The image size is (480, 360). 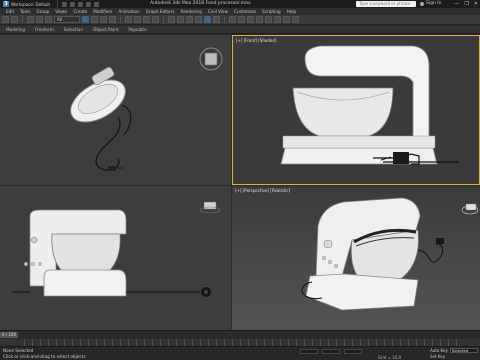 What do you see at coordinates (216, 19) in the screenshot?
I see `align-icon` at bounding box center [216, 19].